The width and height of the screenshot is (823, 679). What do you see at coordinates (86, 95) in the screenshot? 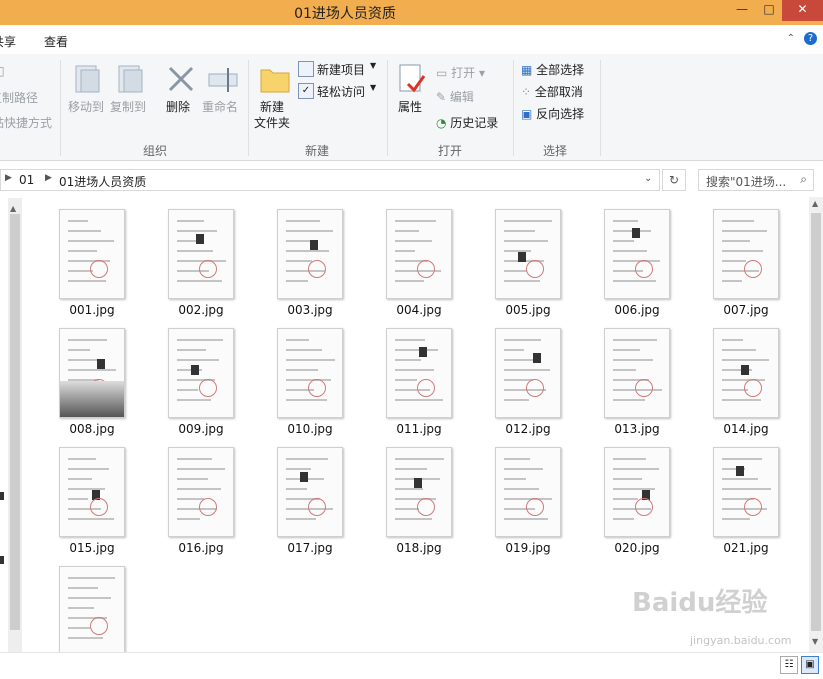
I see `move-to-button: 移动到` at bounding box center [86, 95].